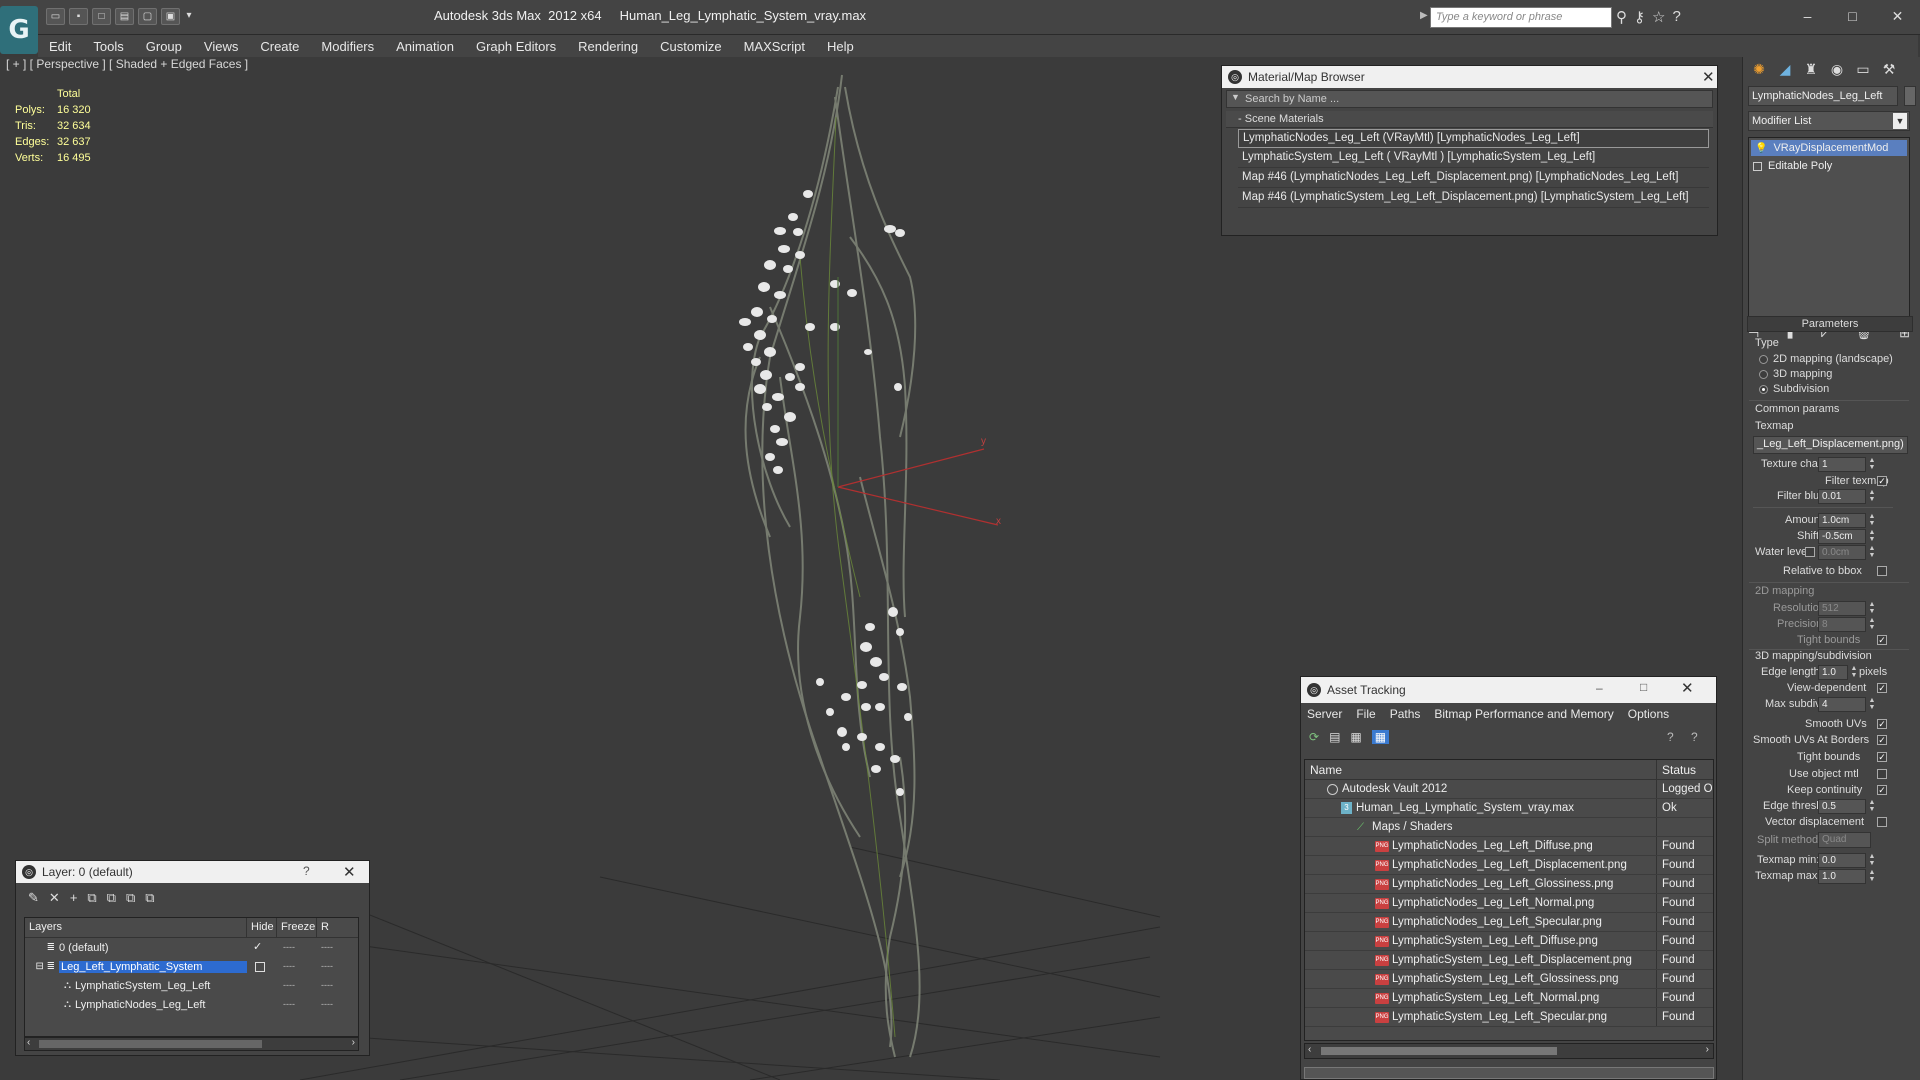 Image resolution: width=1920 pixels, height=1080 pixels. Describe the element at coordinates (150, 1044) in the screenshot. I see `scrollbar-thumb` at that location.